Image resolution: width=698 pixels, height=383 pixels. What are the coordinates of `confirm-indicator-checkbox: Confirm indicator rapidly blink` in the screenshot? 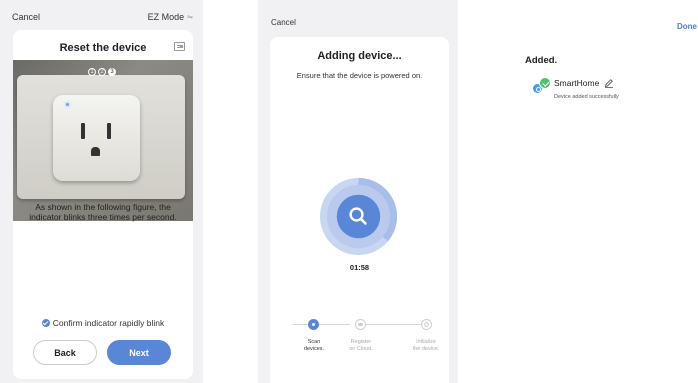 It's located at (103, 323).